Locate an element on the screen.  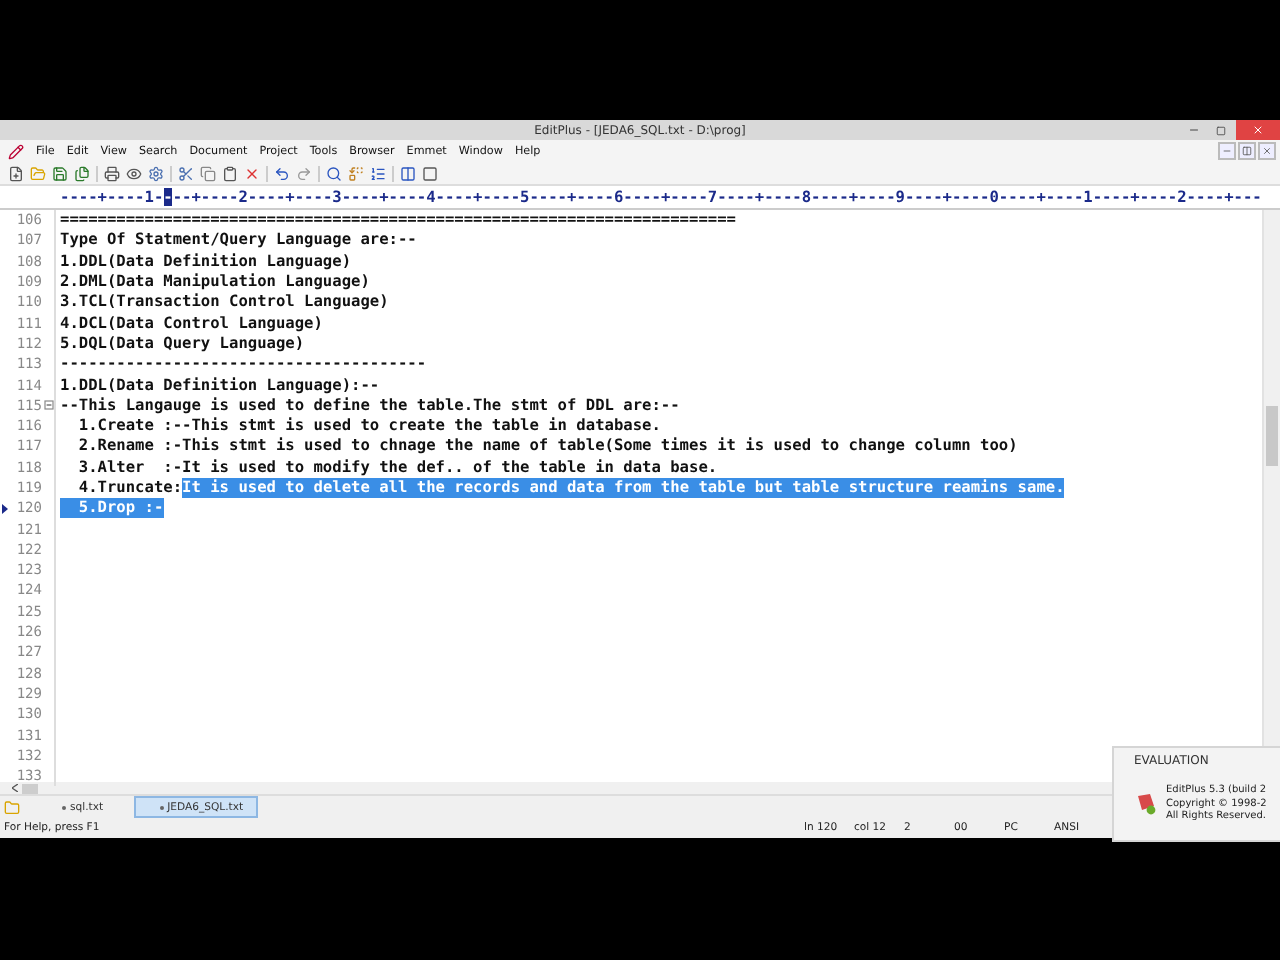
printer-icon is located at coordinates (112, 173).